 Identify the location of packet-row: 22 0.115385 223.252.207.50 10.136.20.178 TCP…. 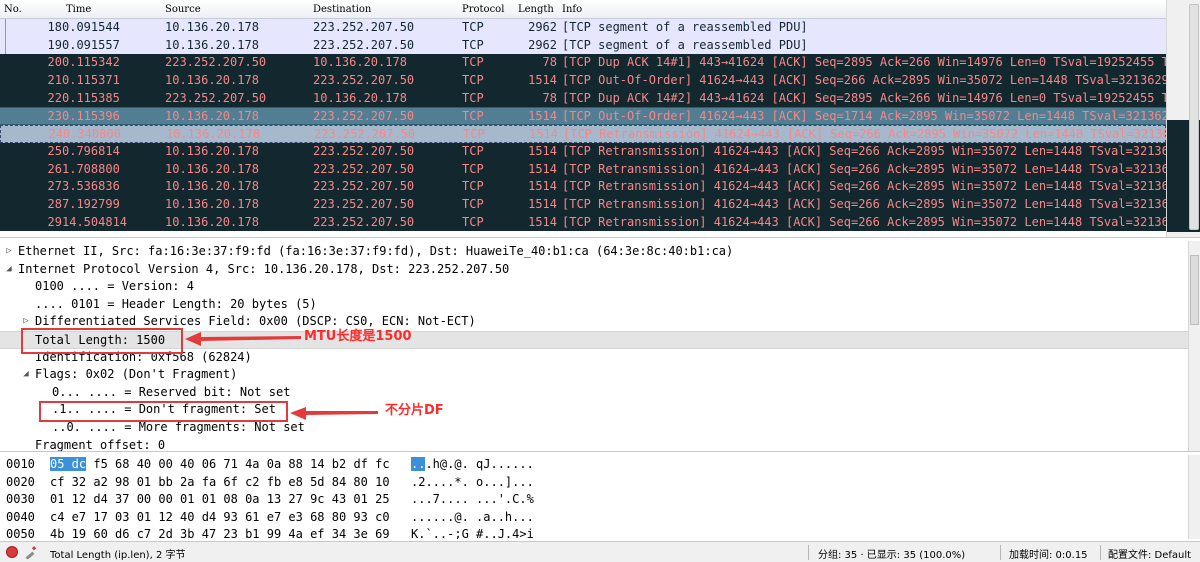
(583, 98).